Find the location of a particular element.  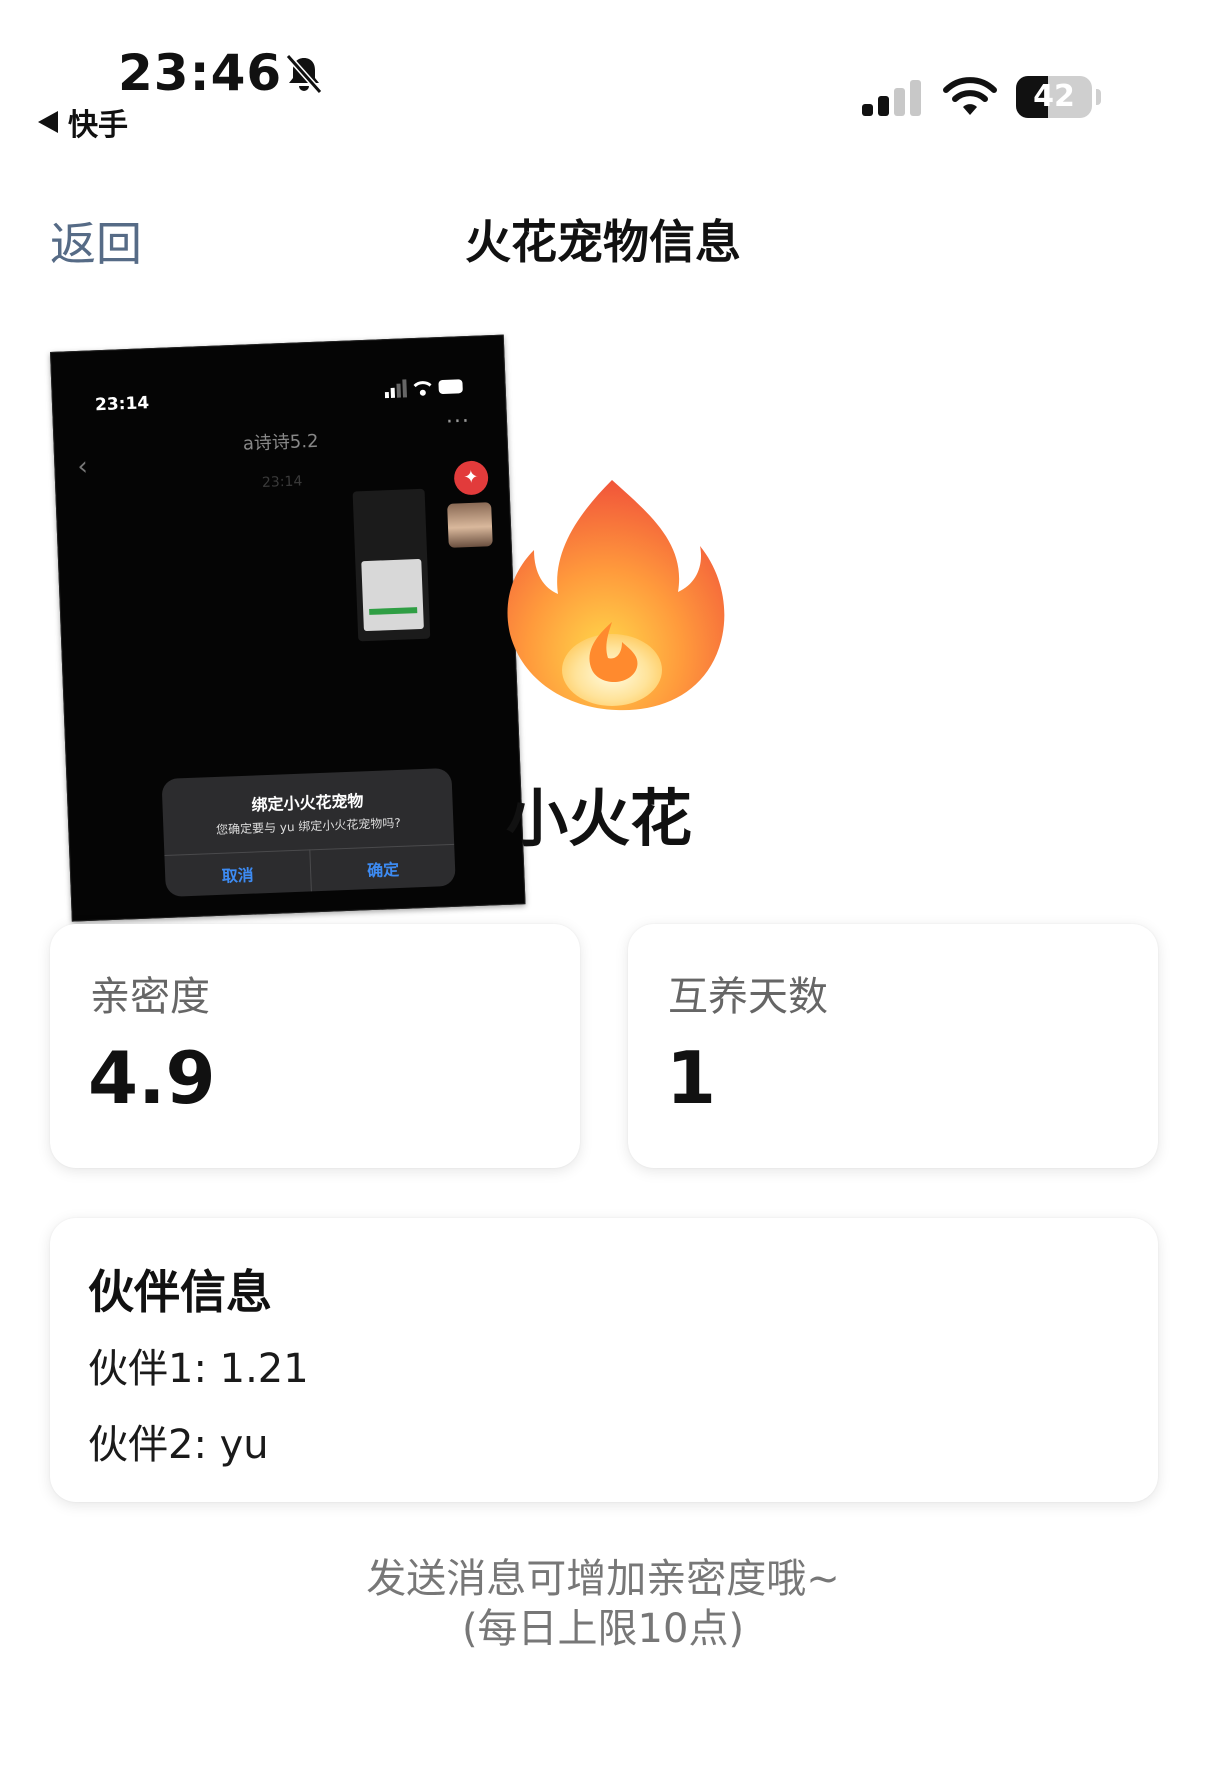

status-time: 23:46 is located at coordinates (200, 73).